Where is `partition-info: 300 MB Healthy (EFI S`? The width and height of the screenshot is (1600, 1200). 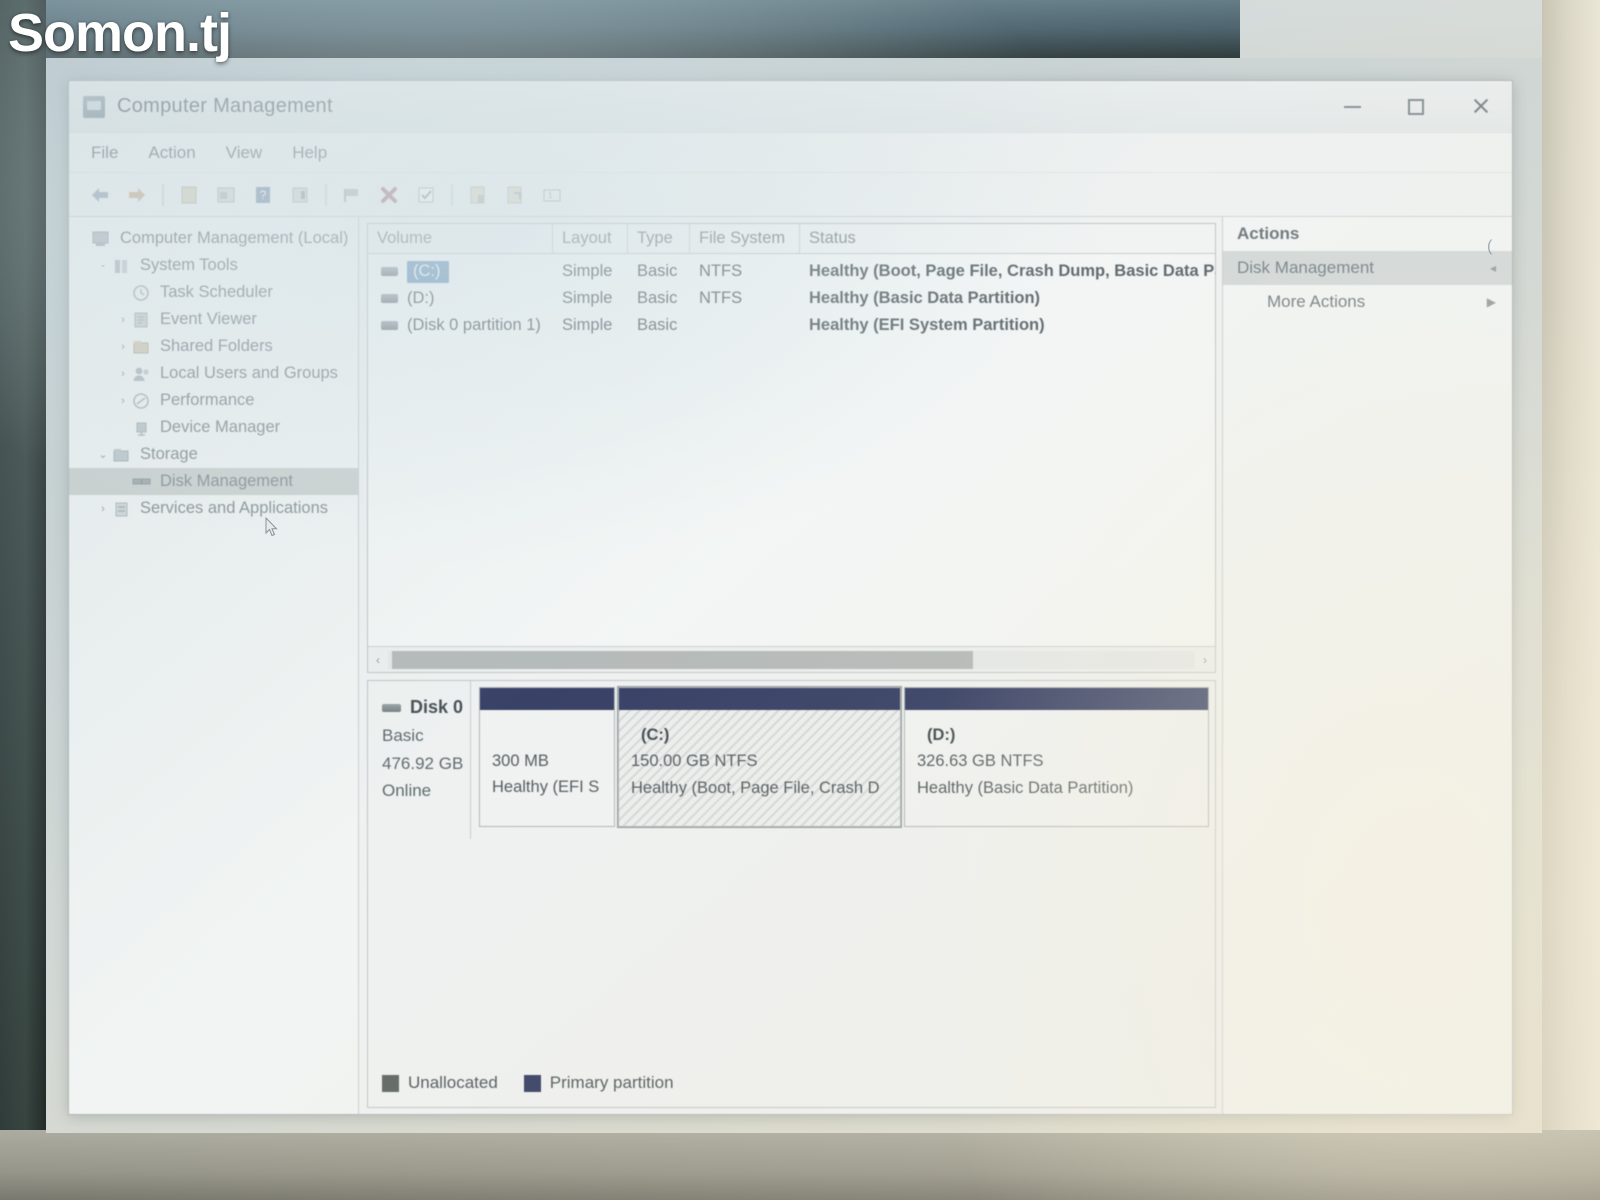 partition-info: 300 MB Healthy (EFI S is located at coordinates (547, 768).